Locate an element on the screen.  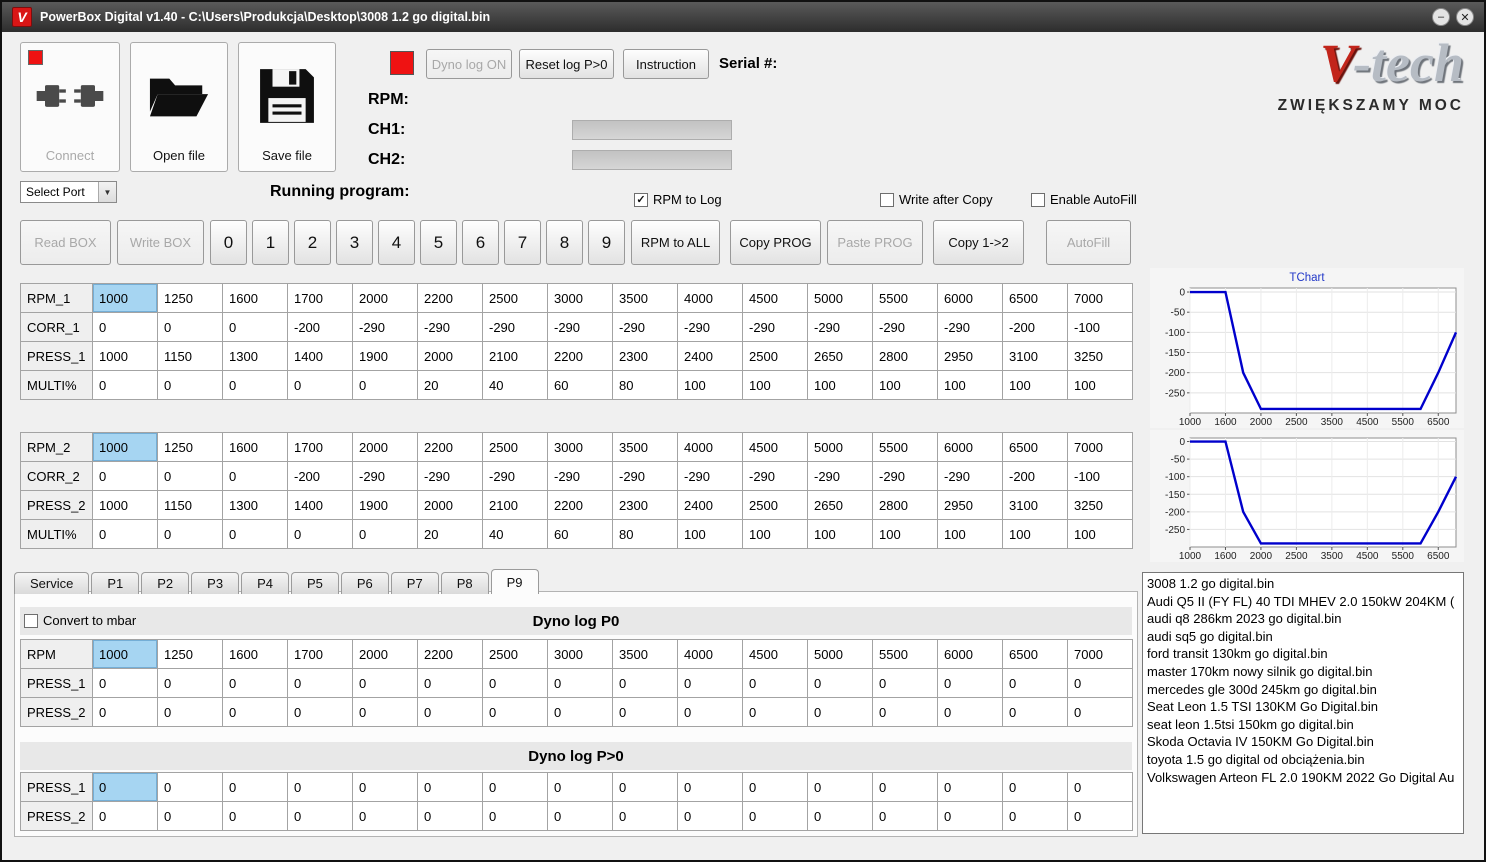
tab-service: Service is located at coordinates (52, 583).